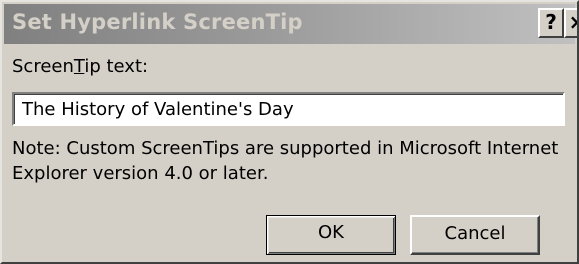 This screenshot has width=579, height=264. I want to click on screentip-text-input, so click(288, 109).